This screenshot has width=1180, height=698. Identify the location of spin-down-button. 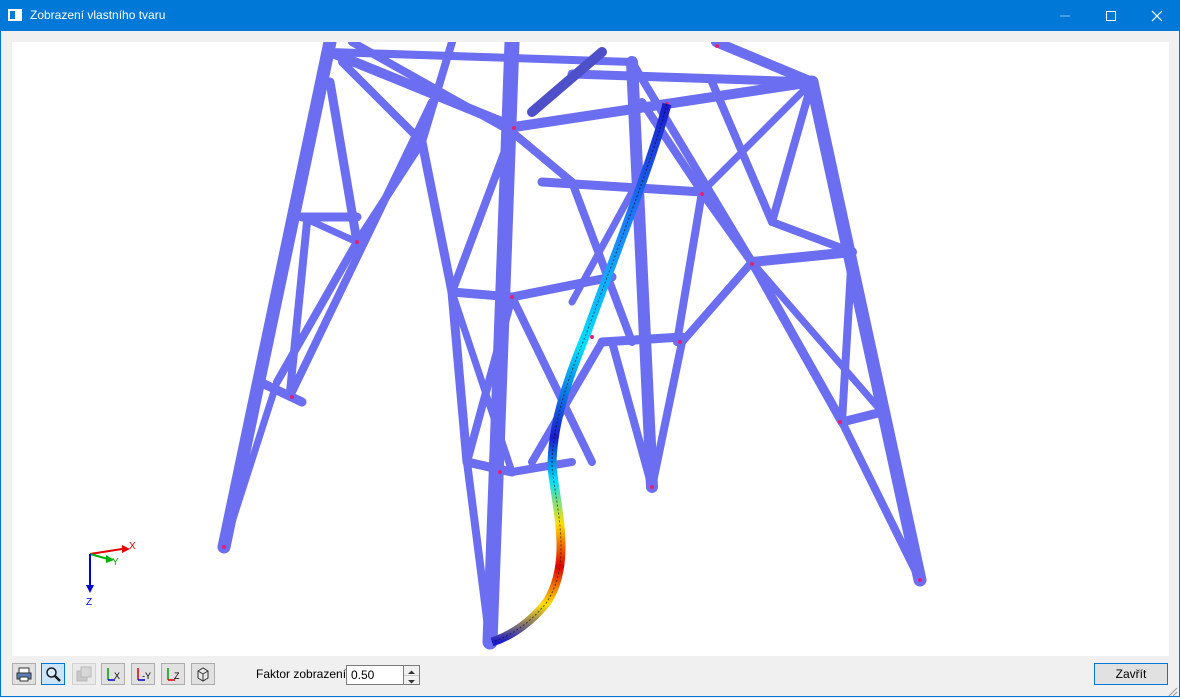
(411, 679).